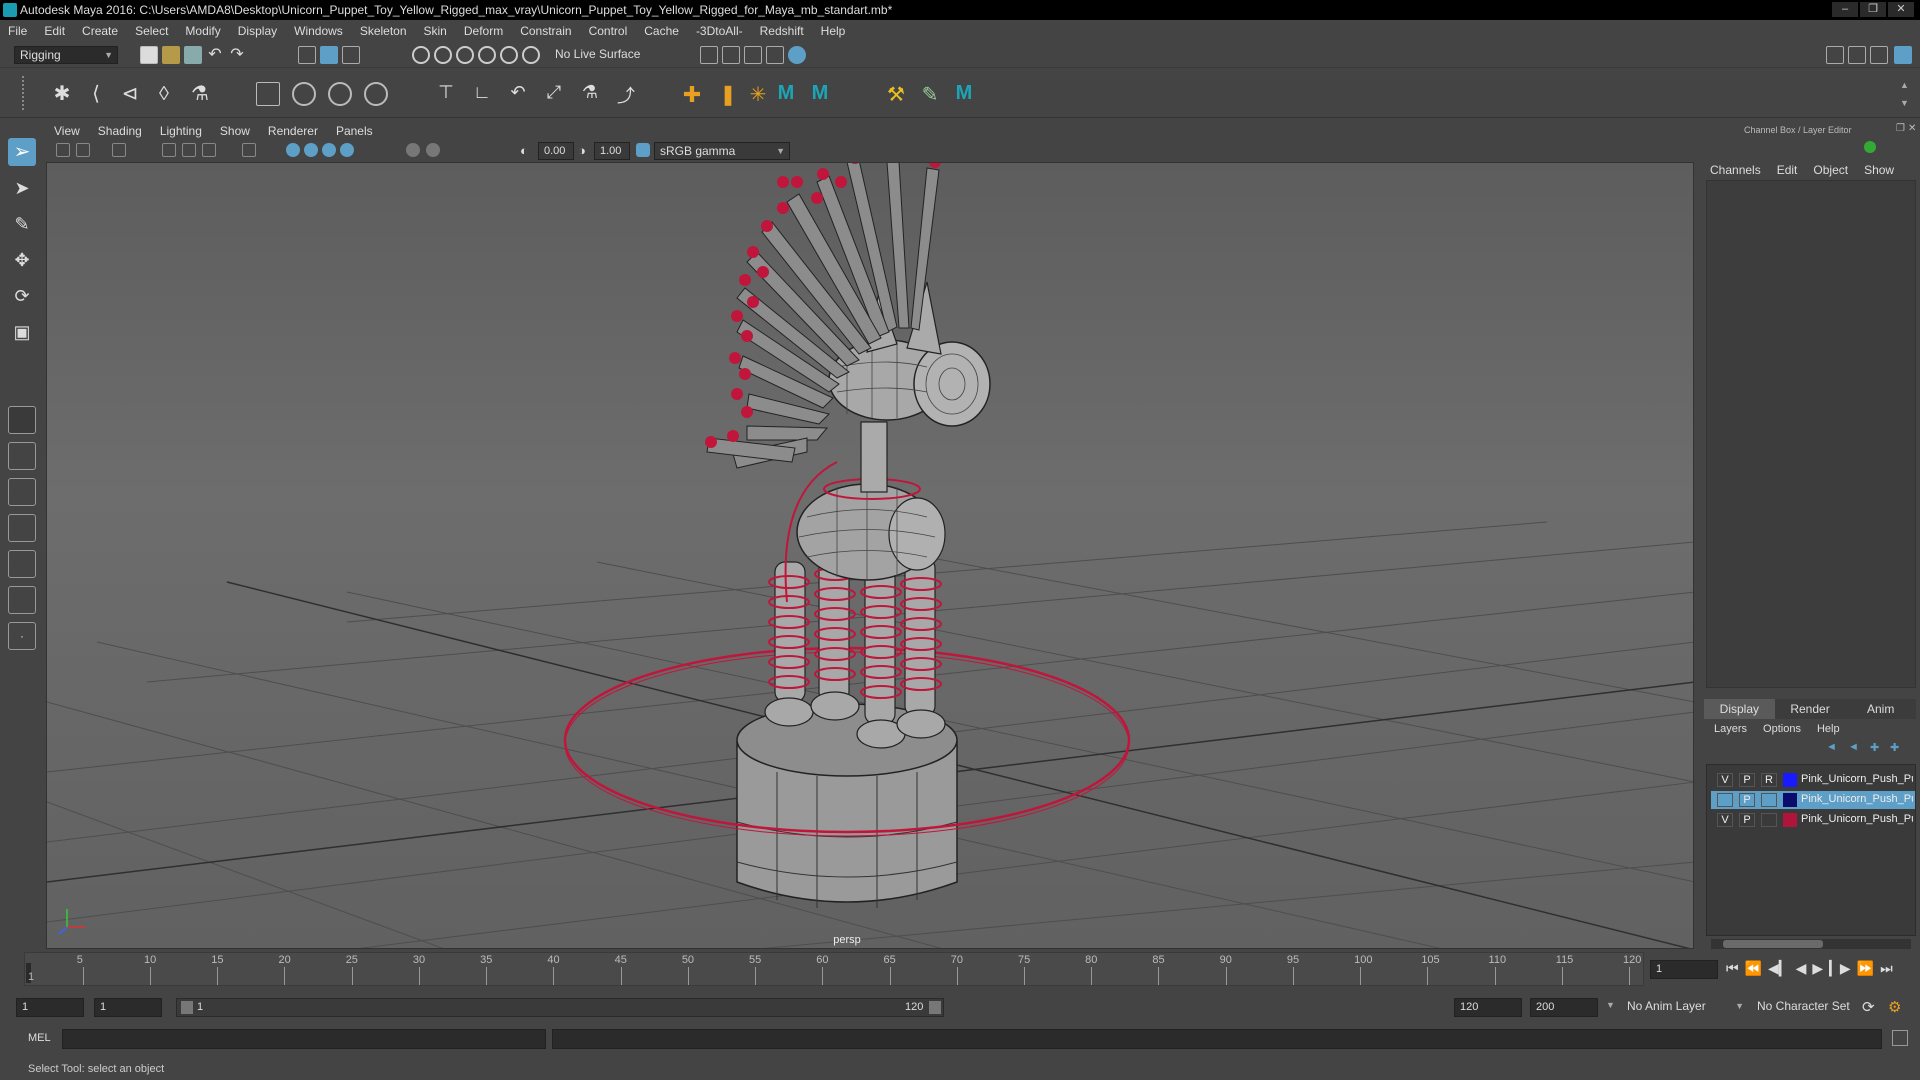 The height and width of the screenshot is (1080, 1920). Describe the element at coordinates (1877, 748) in the screenshot. I see `new-layer-icon: ✚` at that location.